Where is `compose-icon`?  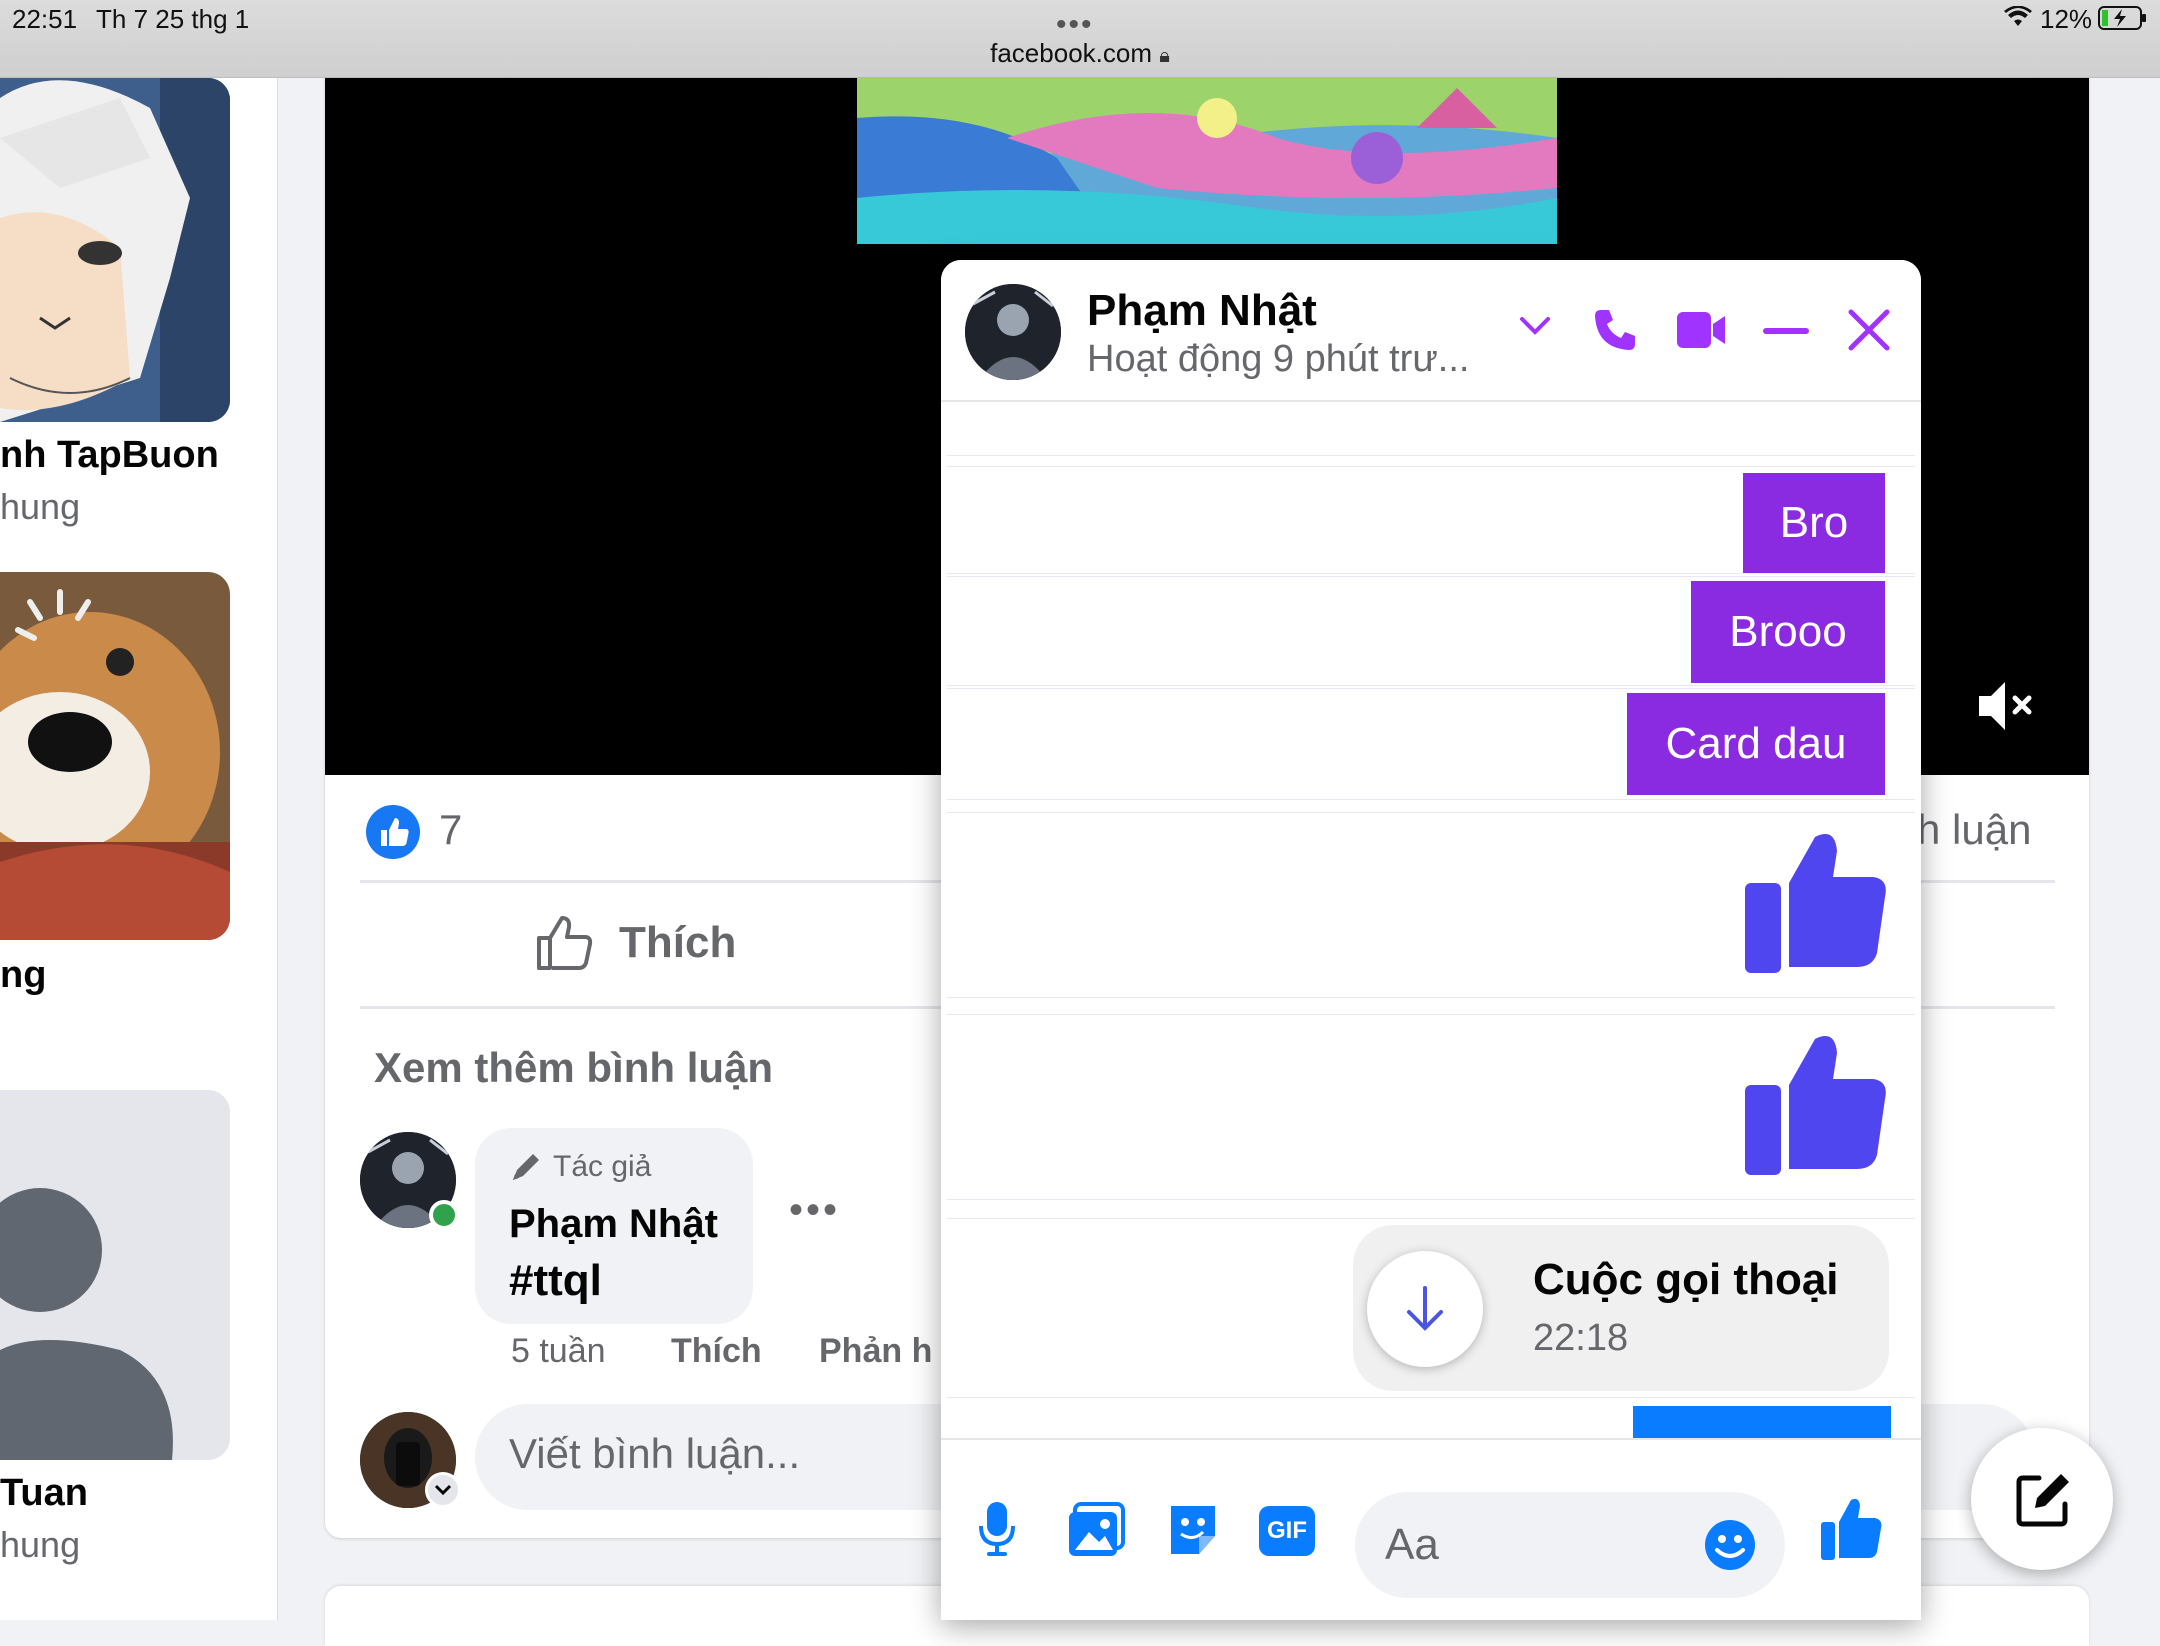 compose-icon is located at coordinates (2044, 1499).